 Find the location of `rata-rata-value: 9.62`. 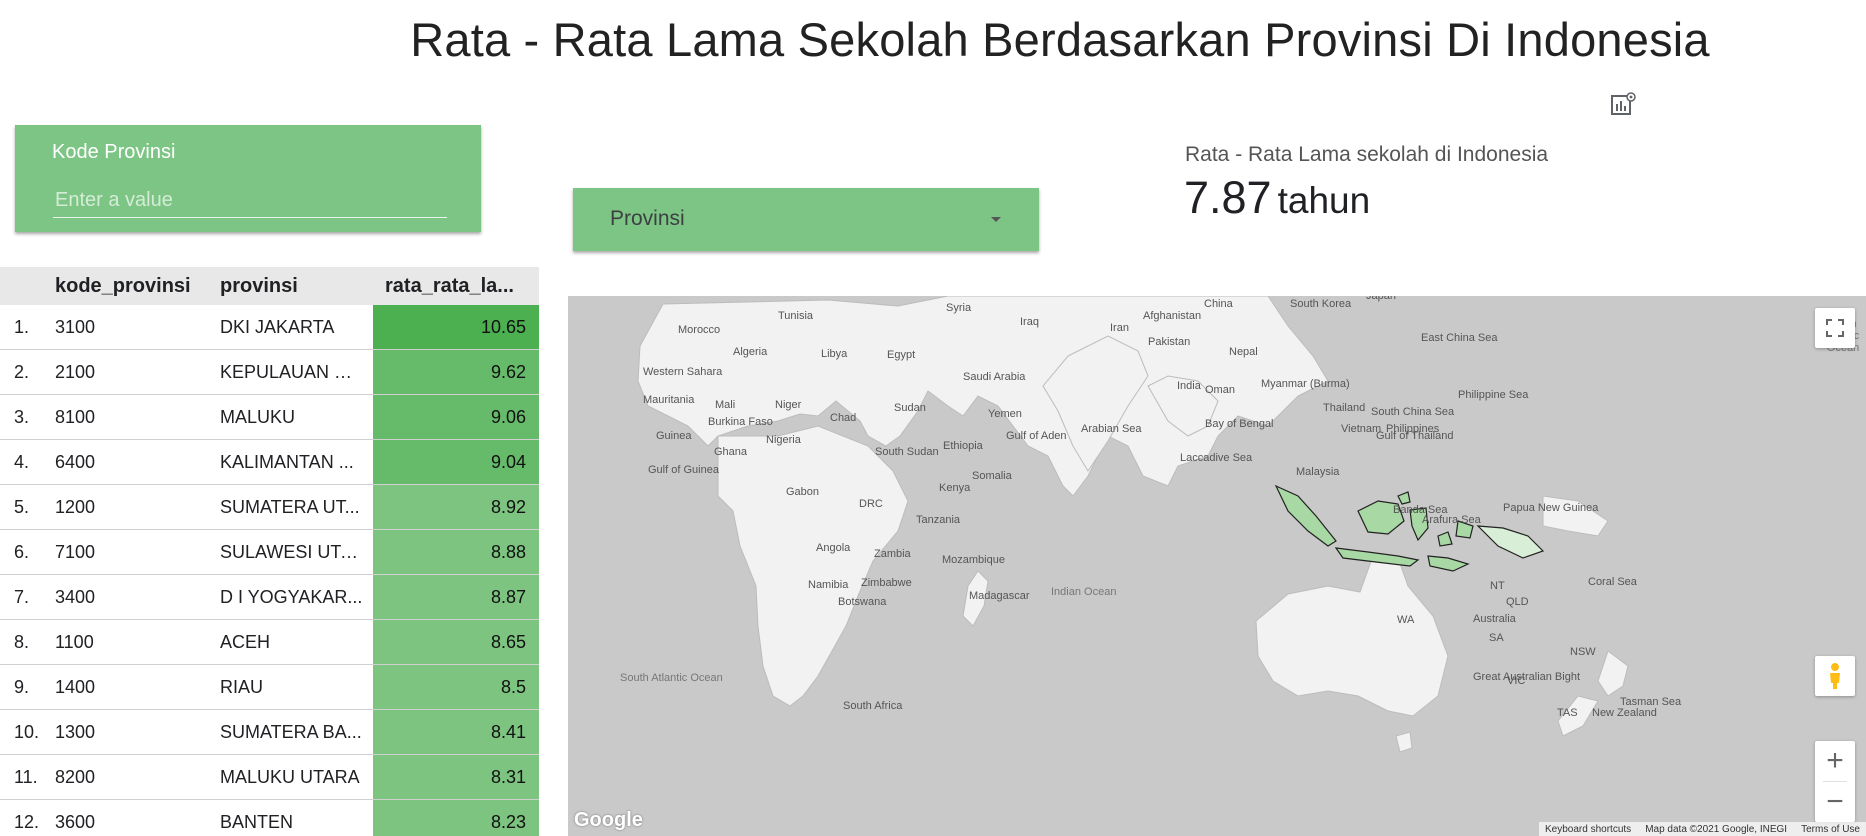

rata-rata-value: 9.62 is located at coordinates (508, 372).